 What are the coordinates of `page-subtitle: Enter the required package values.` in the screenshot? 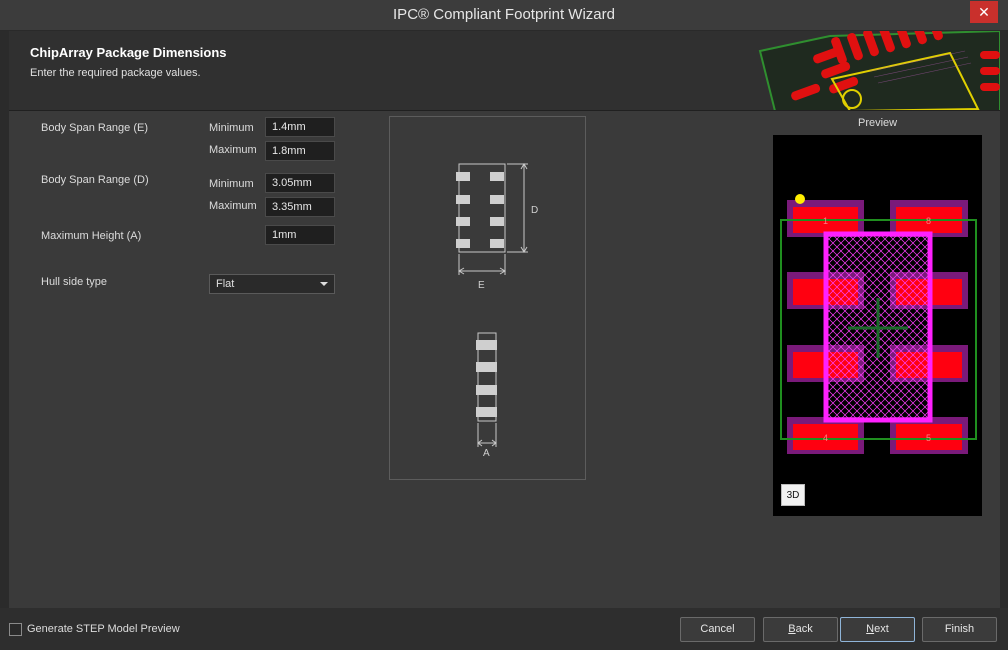 It's located at (115, 73).